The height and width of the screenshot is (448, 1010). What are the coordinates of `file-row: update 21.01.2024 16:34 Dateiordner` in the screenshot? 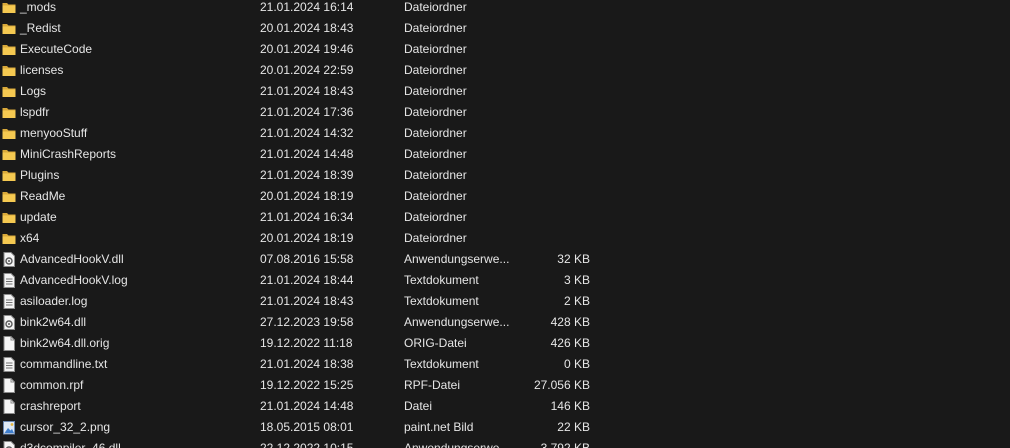 It's located at (505, 217).